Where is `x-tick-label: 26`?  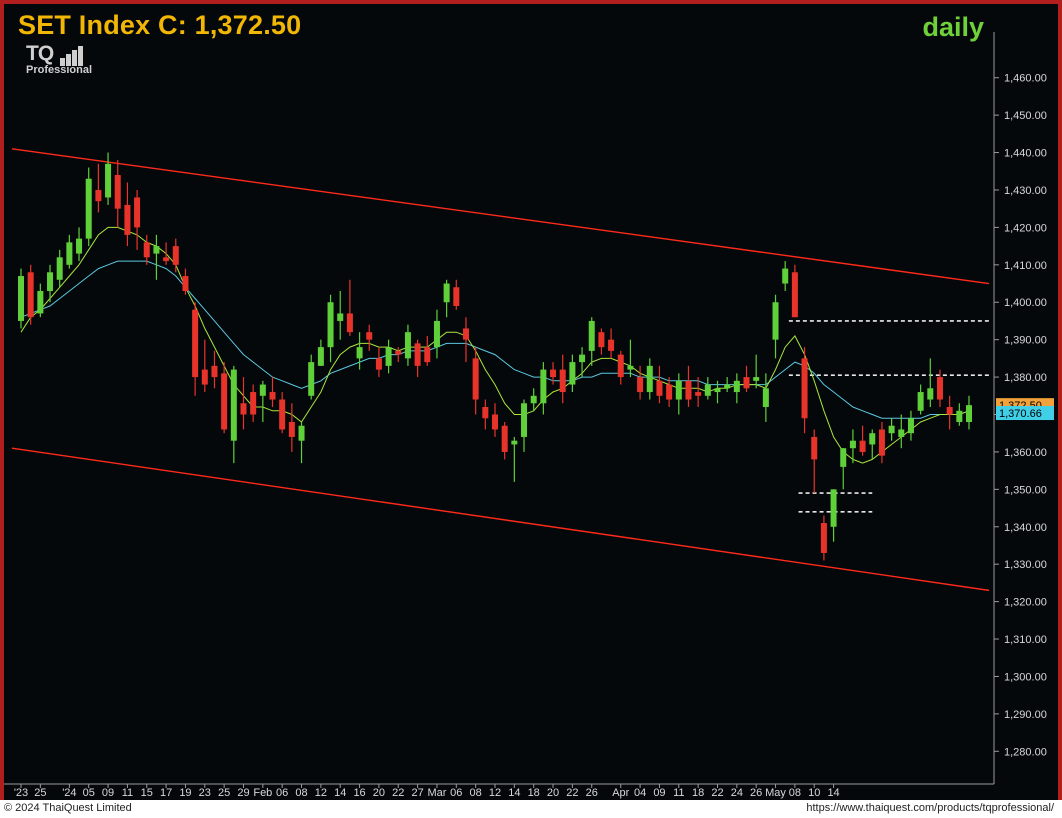
x-tick-label: 26 is located at coordinates (592, 793).